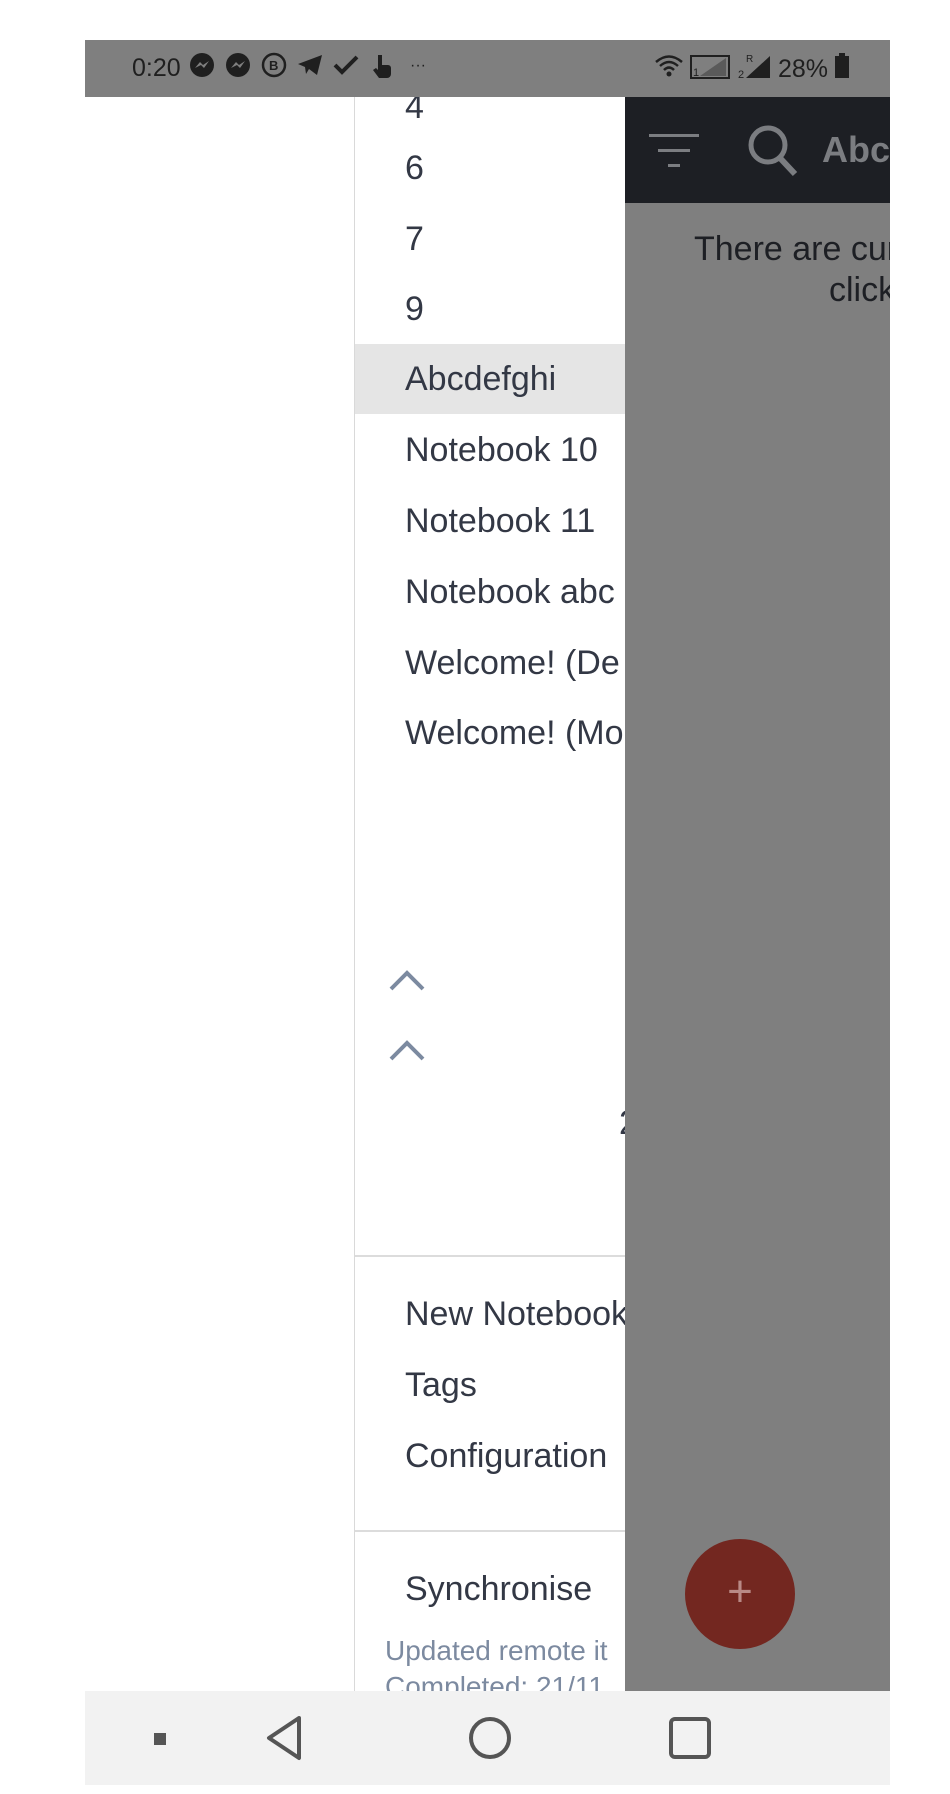 The image size is (950, 1794). Describe the element at coordinates (773, 151) in the screenshot. I see `search-icon` at that location.